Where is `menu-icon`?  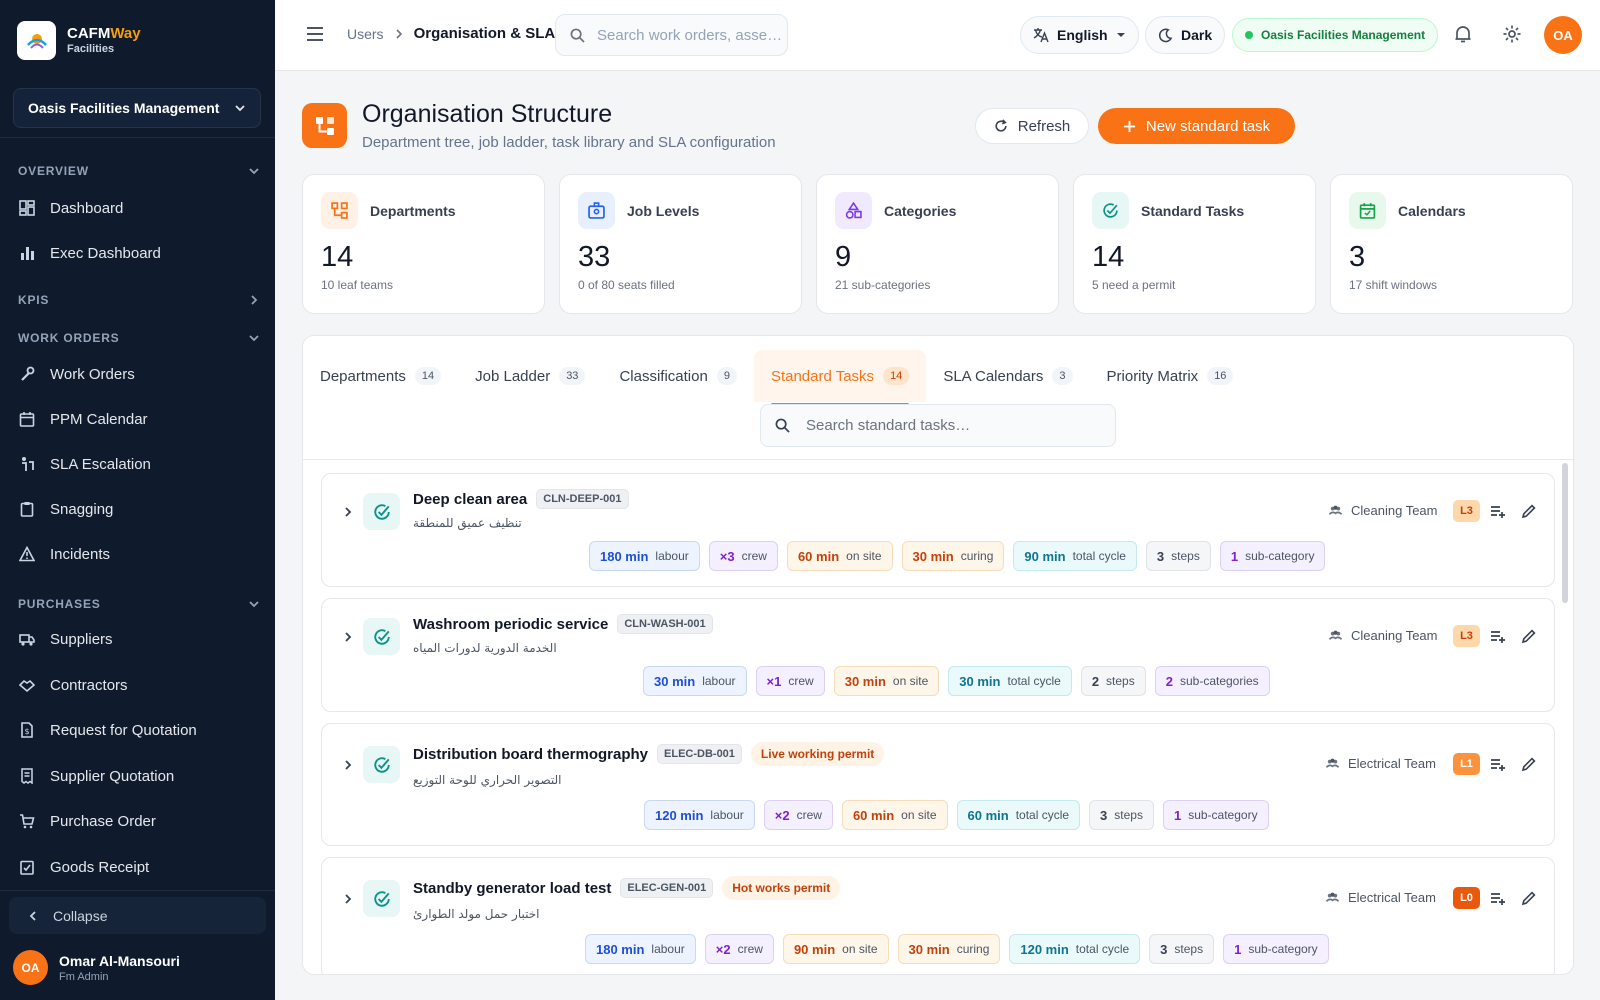
menu-icon is located at coordinates (315, 36).